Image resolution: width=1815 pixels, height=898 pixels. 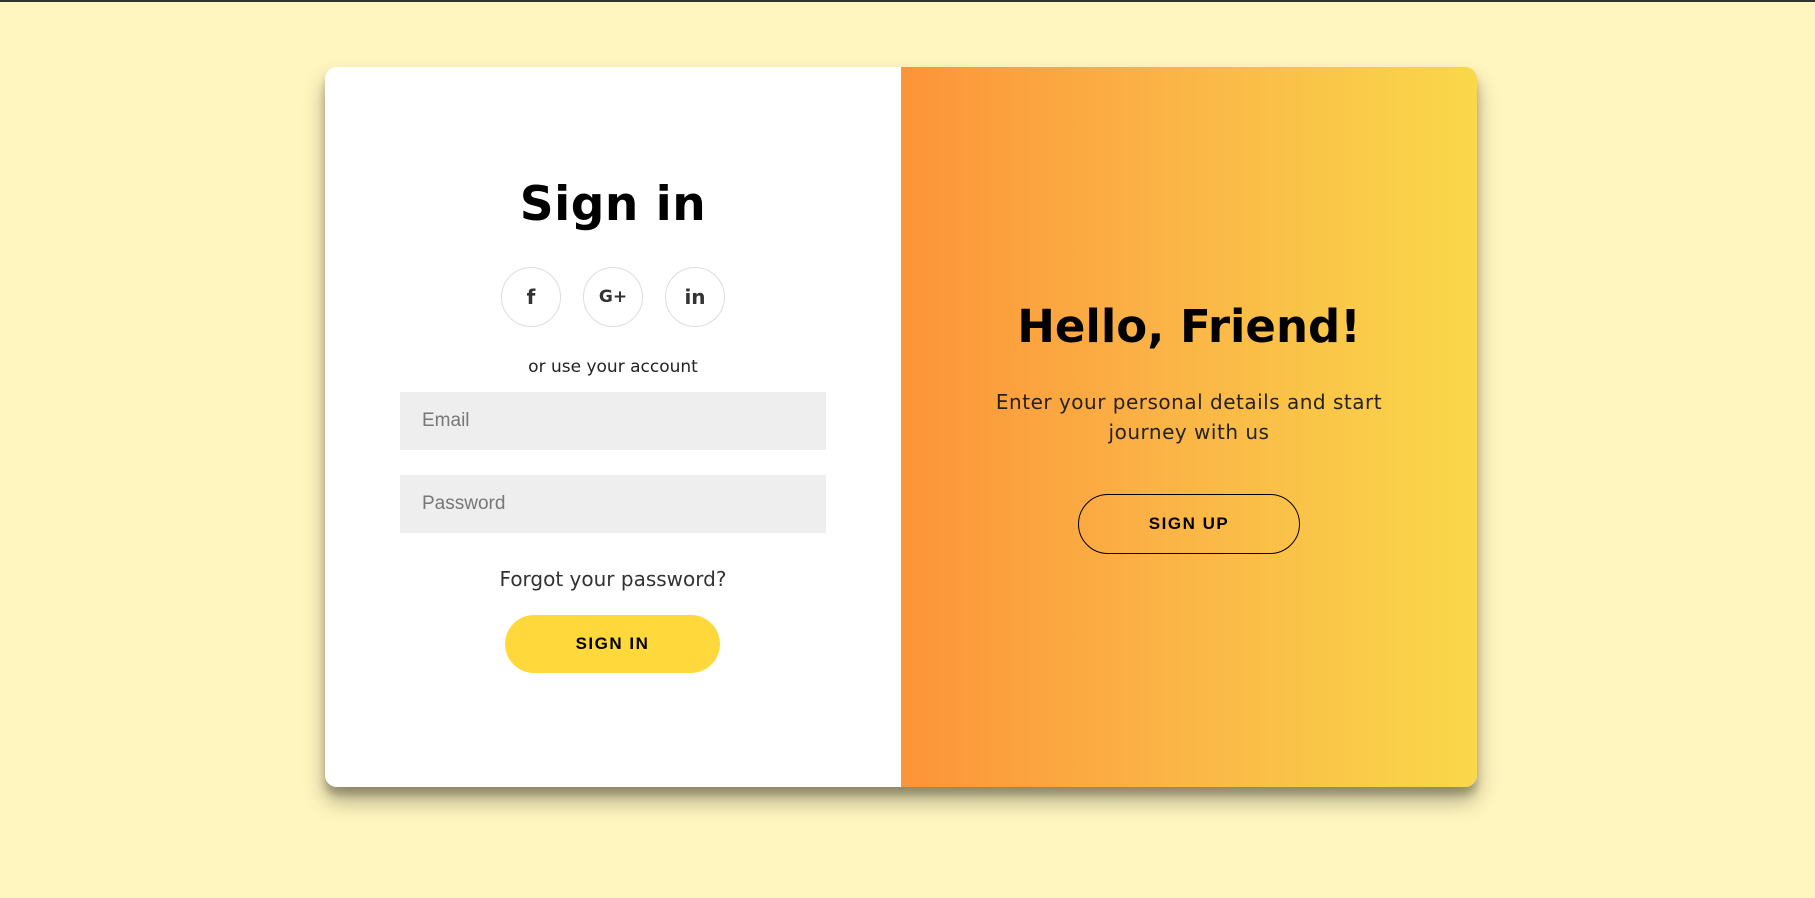 I want to click on facebook-icon: f, so click(x=531, y=297).